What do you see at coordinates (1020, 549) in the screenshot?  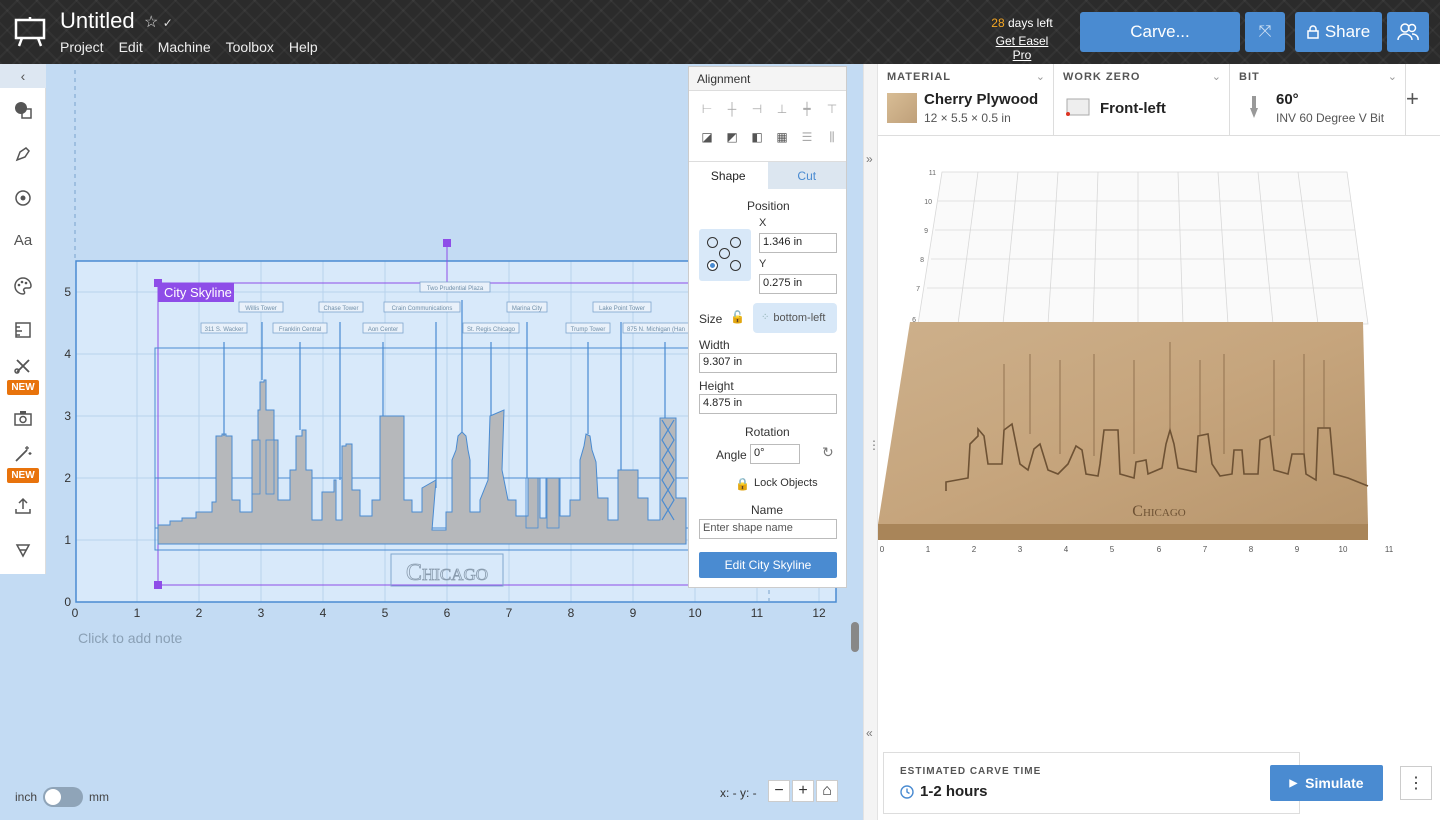 I see `svg-text: 3` at bounding box center [1020, 549].